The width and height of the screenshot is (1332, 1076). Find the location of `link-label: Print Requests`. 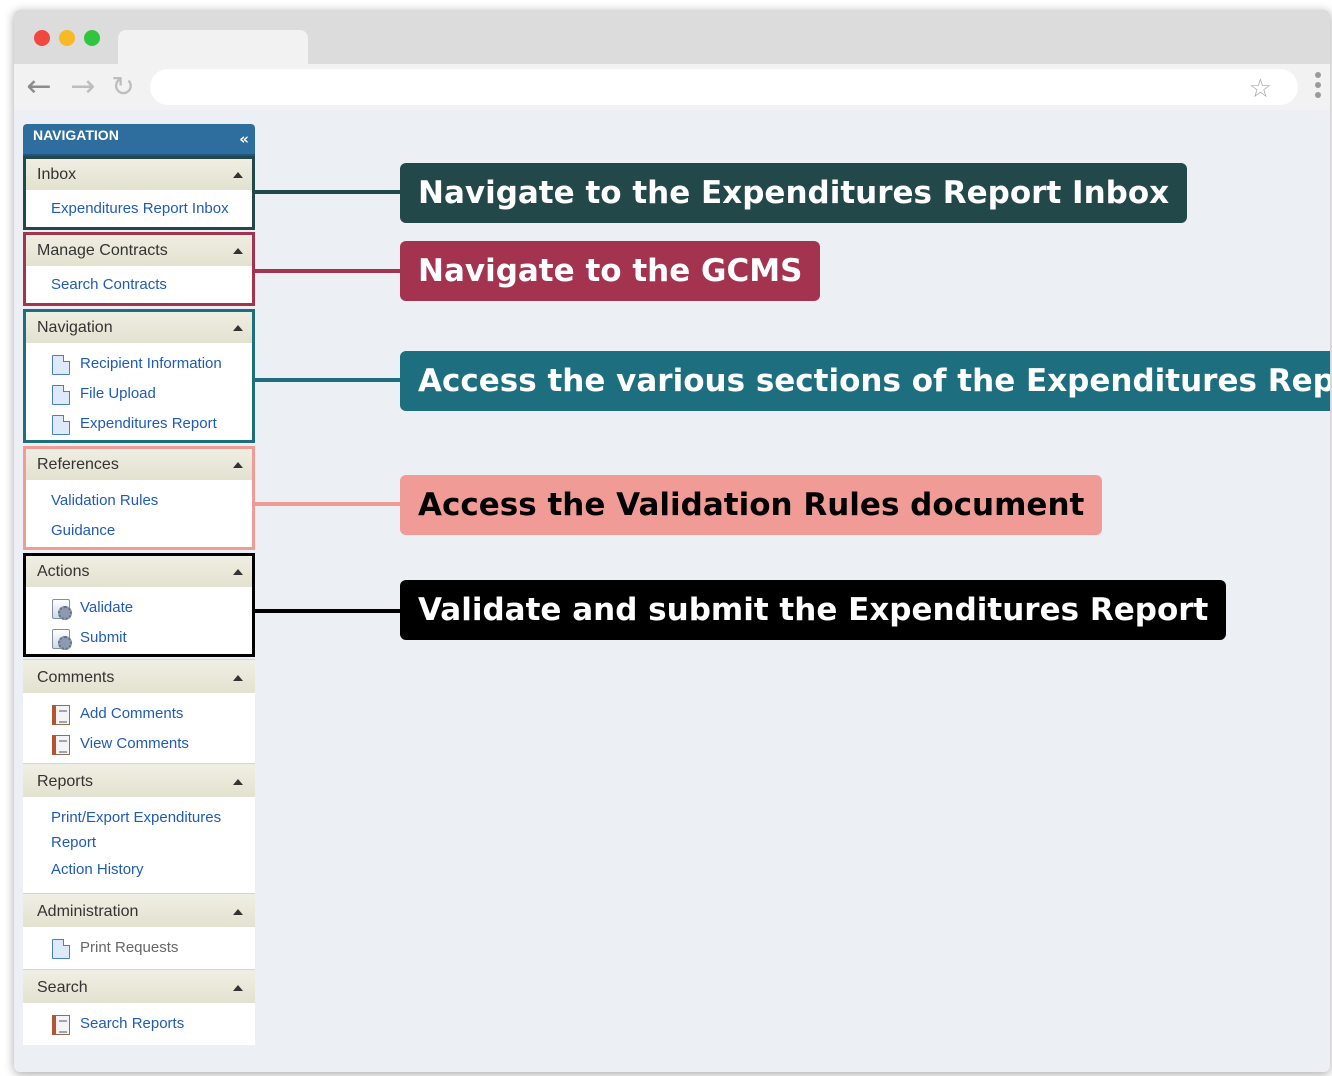

link-label: Print Requests is located at coordinates (129, 947).